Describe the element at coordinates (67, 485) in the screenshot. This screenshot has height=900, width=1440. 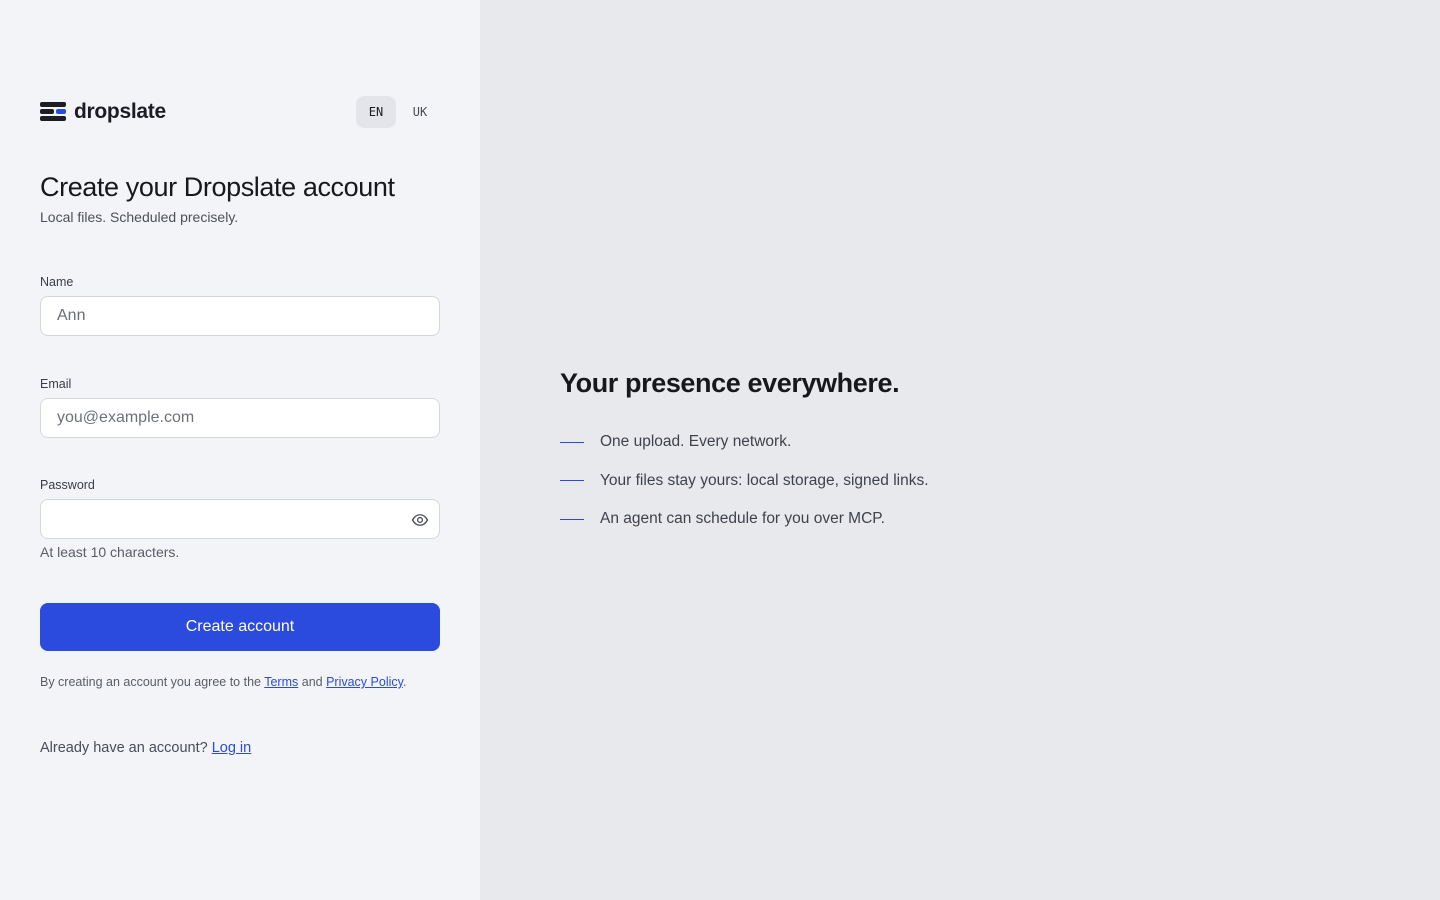
I see `password-label: Password` at that location.